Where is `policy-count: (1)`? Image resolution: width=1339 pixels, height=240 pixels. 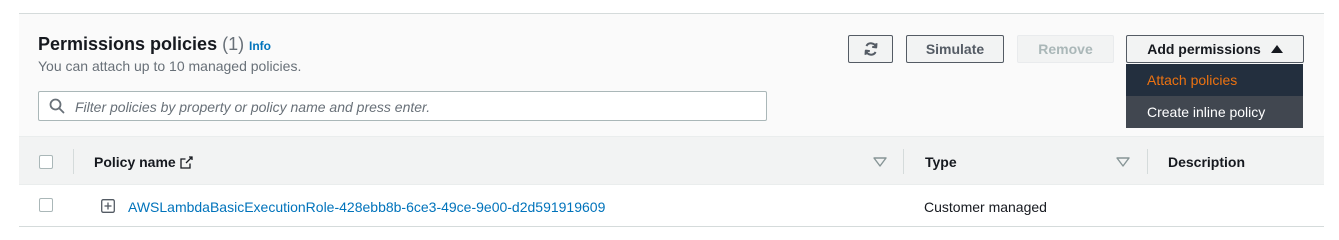
policy-count: (1) is located at coordinates (233, 44).